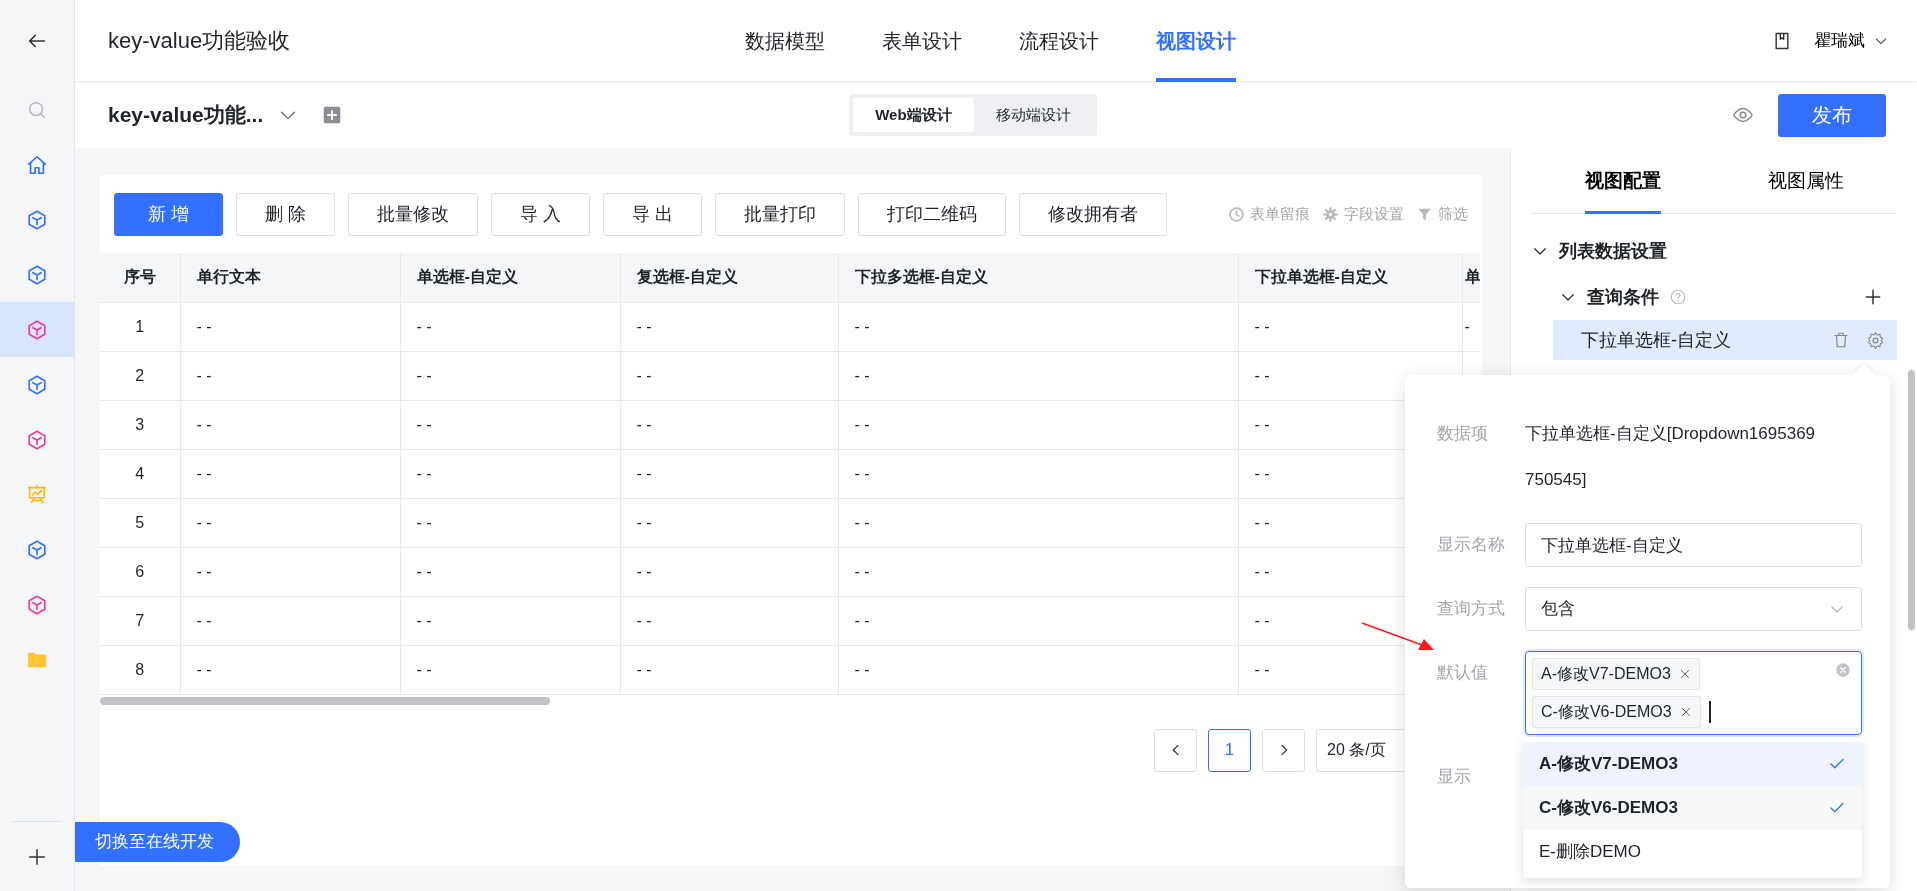 Image resolution: width=1917 pixels, height=891 pixels. What do you see at coordinates (200, 41) in the screenshot?
I see `app-title: key-value功能验收` at bounding box center [200, 41].